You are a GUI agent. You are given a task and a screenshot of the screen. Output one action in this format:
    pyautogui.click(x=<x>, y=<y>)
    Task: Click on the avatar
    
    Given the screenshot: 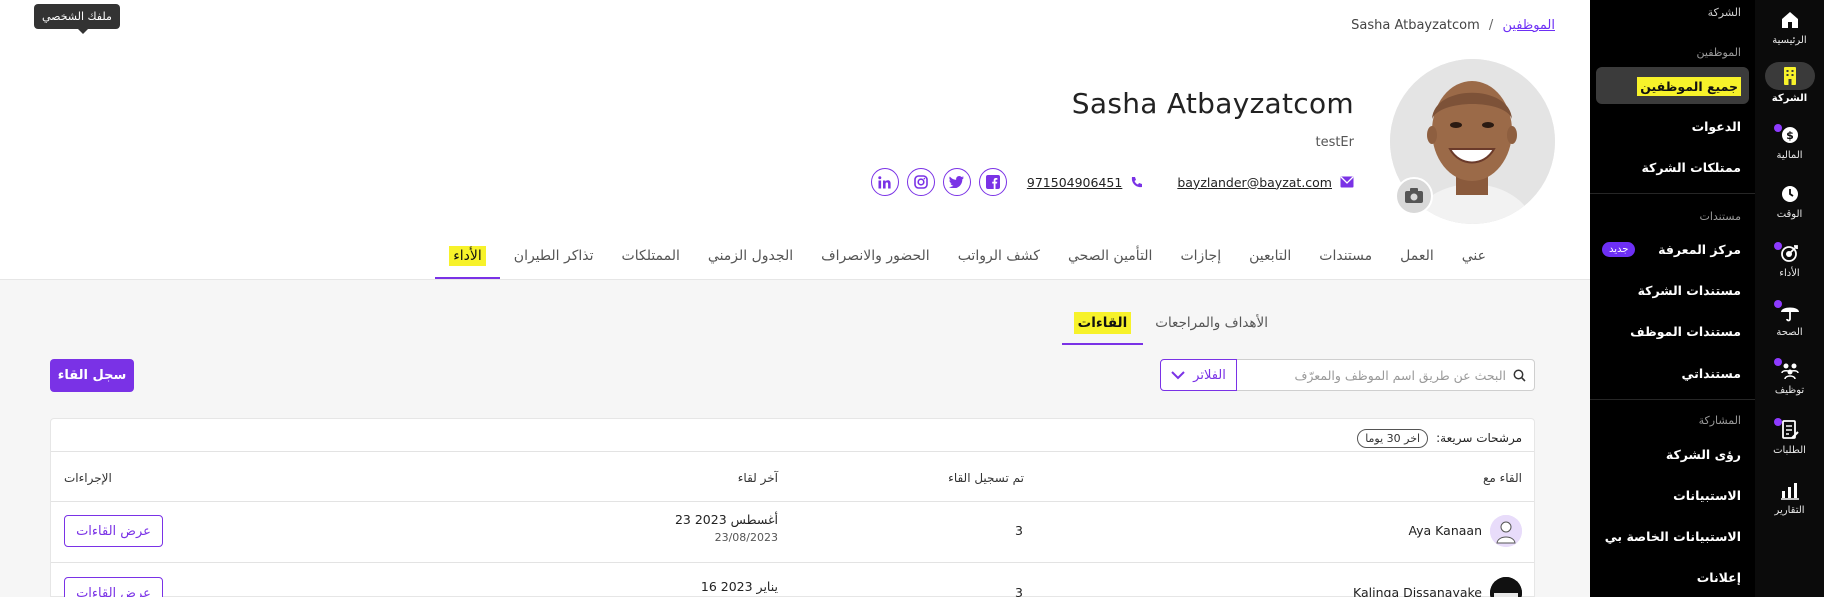 What is the action you would take?
    pyautogui.click(x=1506, y=587)
    